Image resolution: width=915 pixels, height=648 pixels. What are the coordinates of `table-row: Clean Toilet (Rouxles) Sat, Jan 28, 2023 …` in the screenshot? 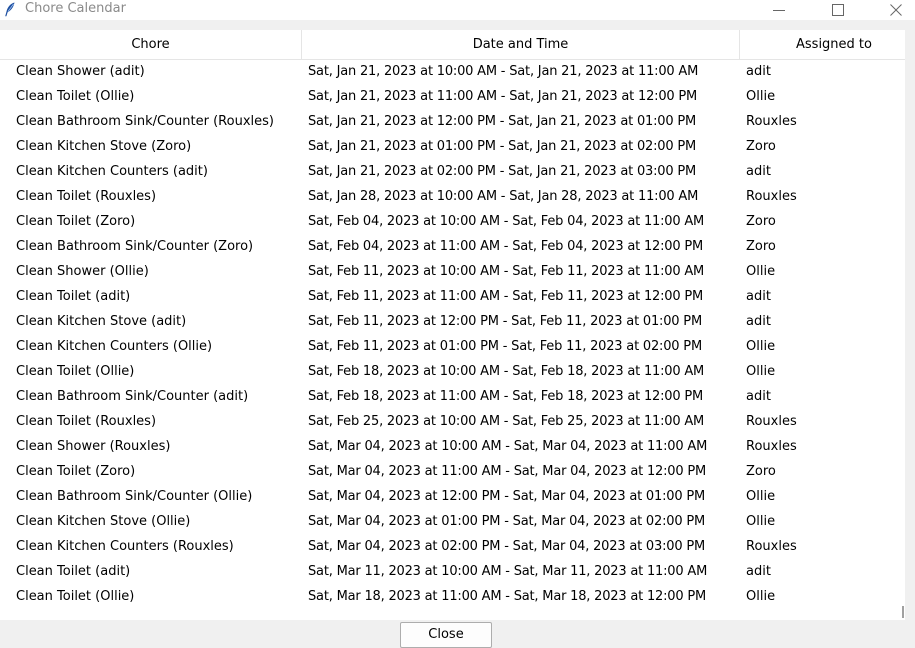 It's located at (452, 196).